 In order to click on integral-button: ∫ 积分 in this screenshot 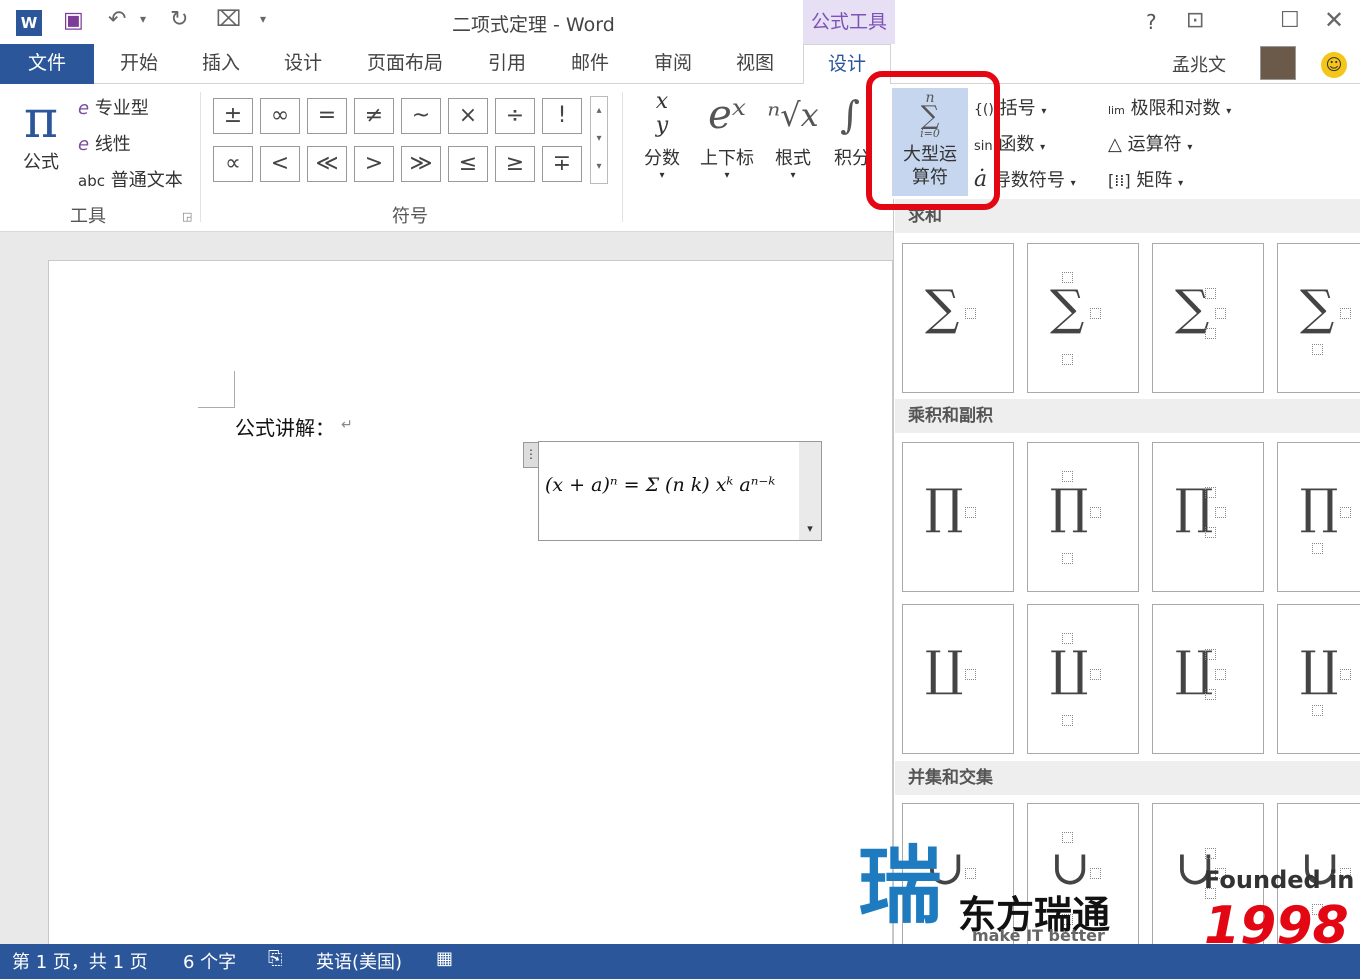, I will do `click(850, 130)`.